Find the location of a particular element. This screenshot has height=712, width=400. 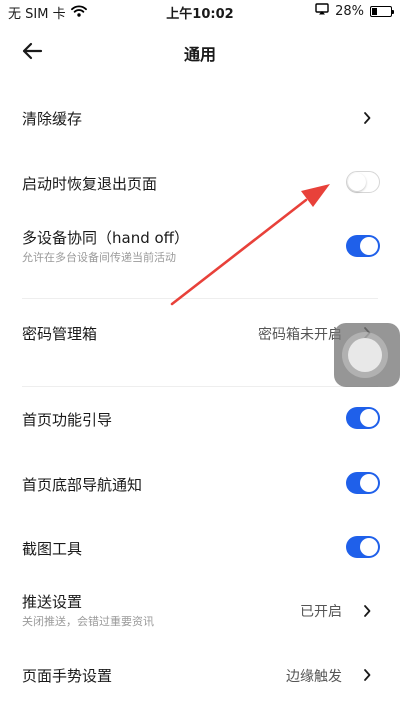

bottom-nav-notice-label: 首页底部导航通知 is located at coordinates (82, 485).